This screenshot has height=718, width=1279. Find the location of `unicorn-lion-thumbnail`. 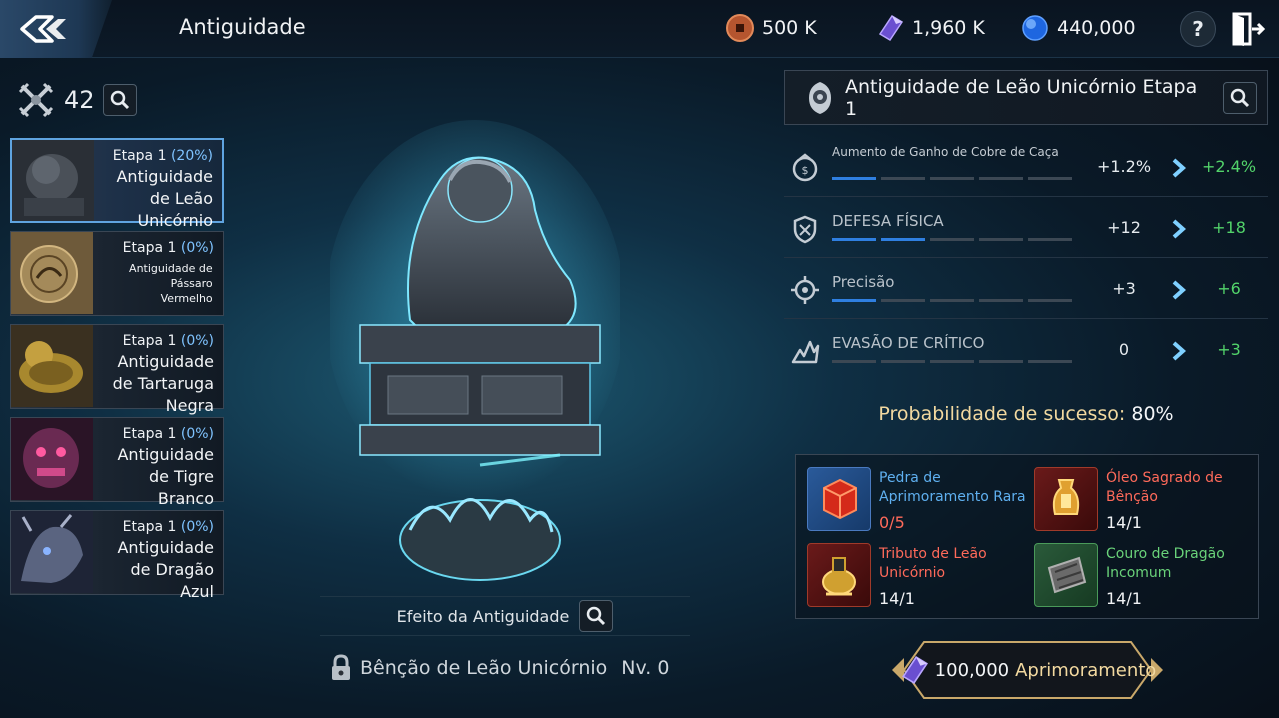

unicorn-lion-thumbnail is located at coordinates (53, 180).